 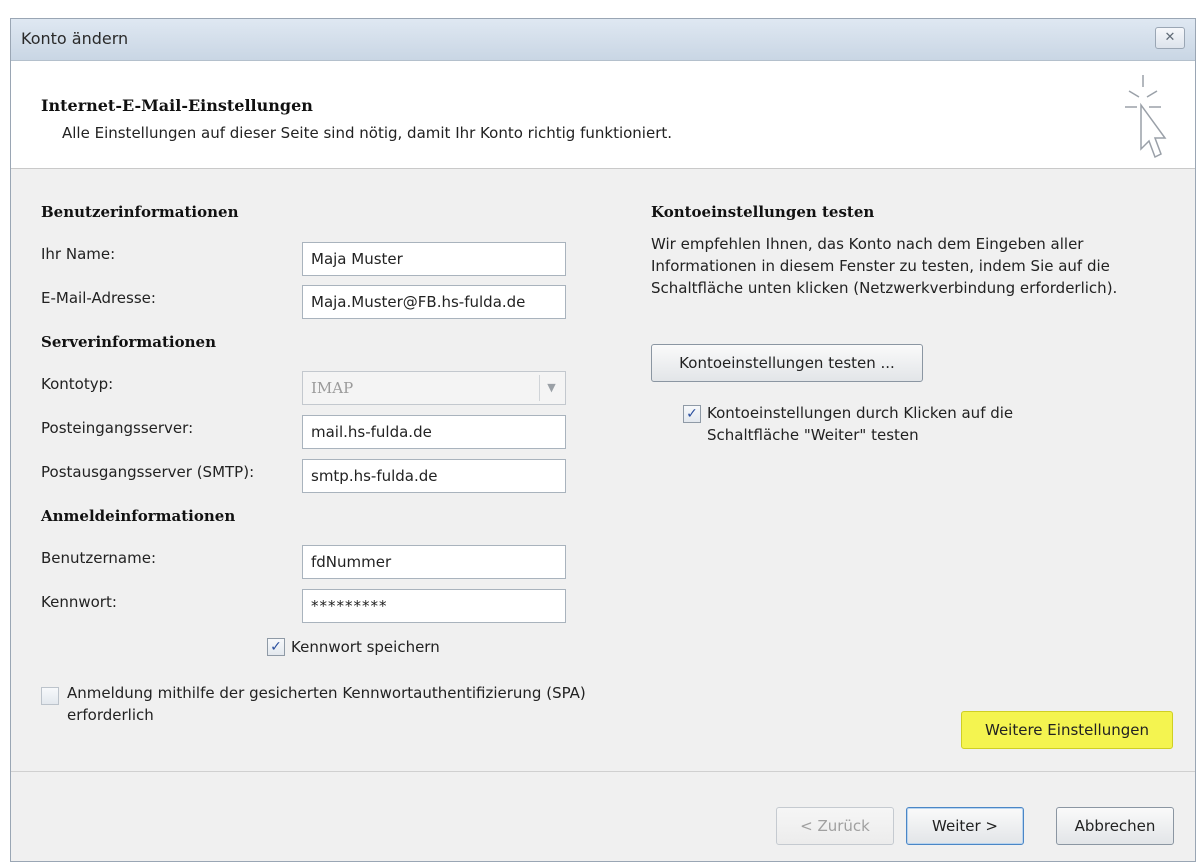 What do you see at coordinates (551, 388) in the screenshot?
I see `chevron-down-icon: ▼` at bounding box center [551, 388].